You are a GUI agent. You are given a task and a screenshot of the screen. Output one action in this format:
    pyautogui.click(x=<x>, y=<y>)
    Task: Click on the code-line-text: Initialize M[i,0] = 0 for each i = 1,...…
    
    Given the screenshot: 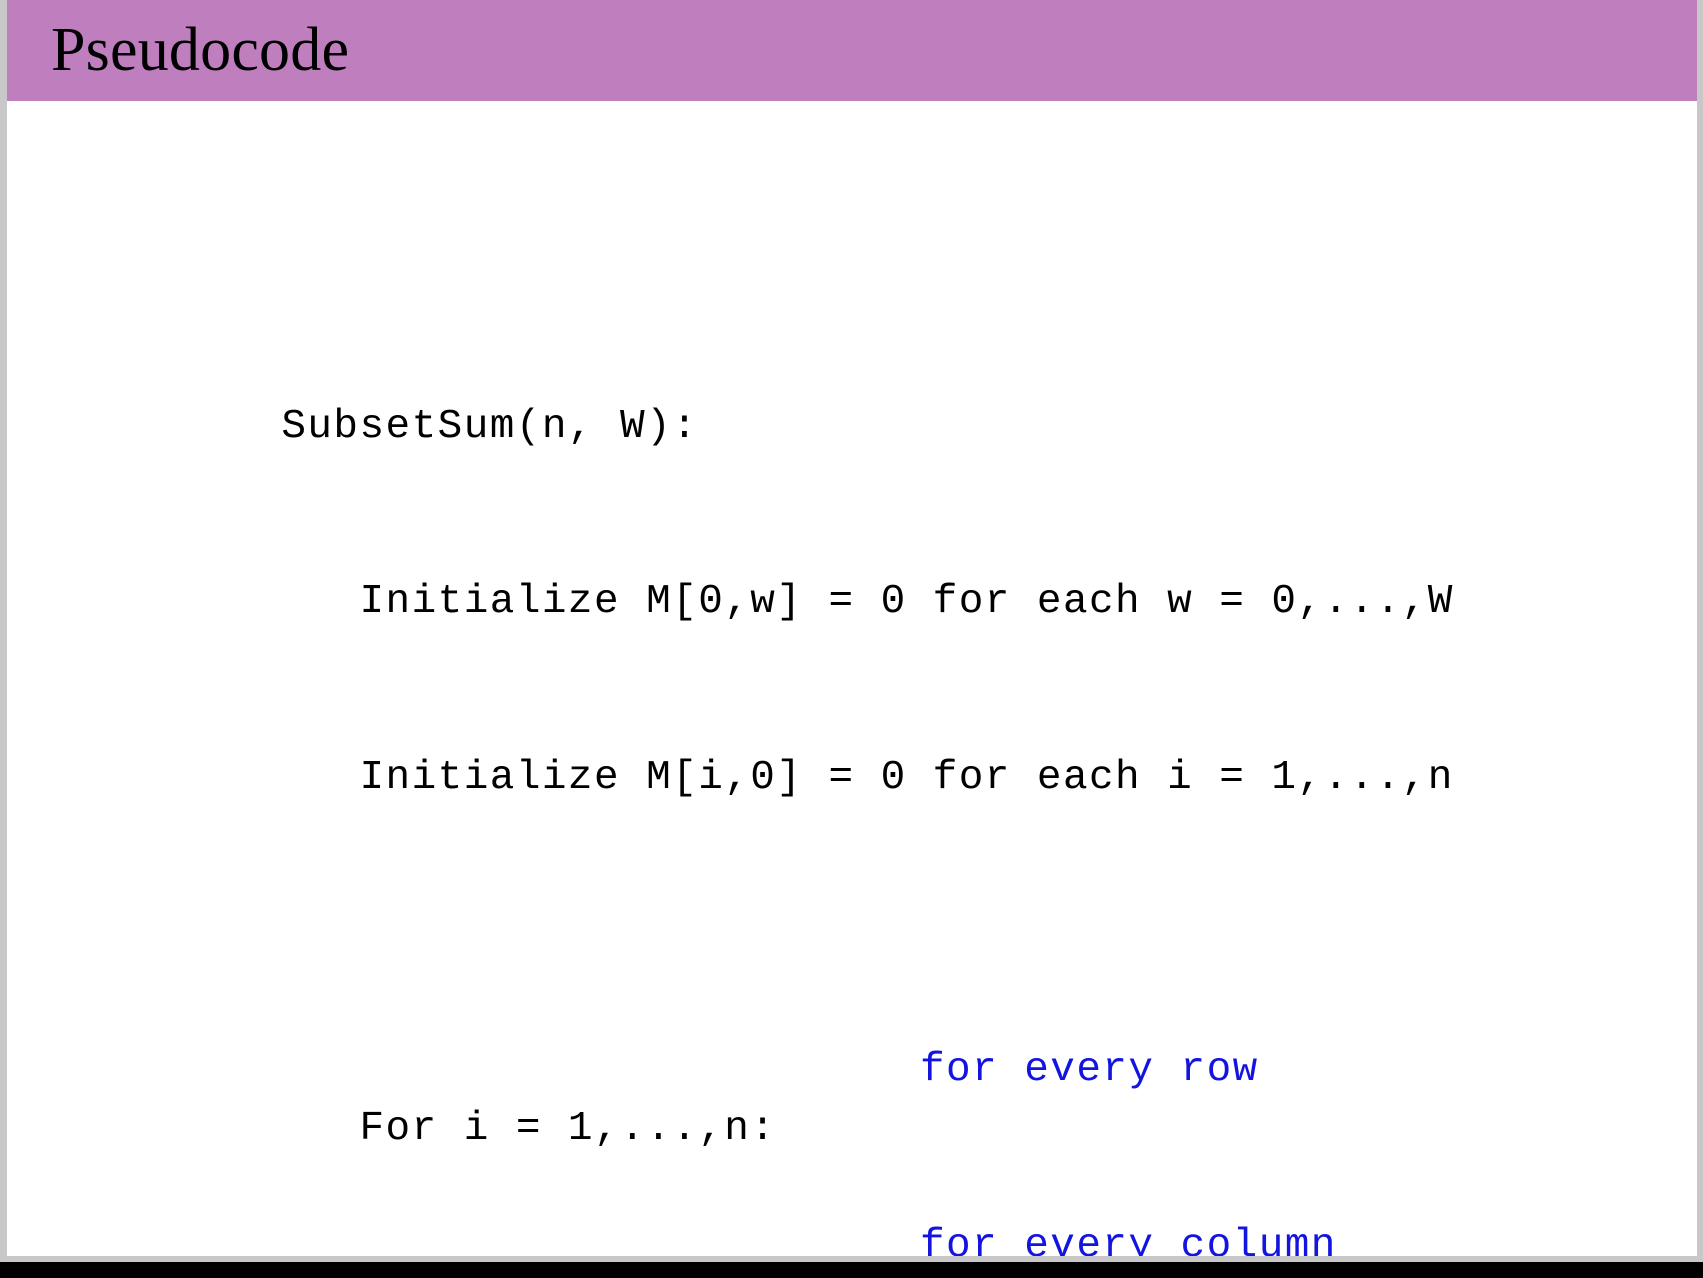 What is the action you would take?
    pyautogui.click(x=867, y=777)
    